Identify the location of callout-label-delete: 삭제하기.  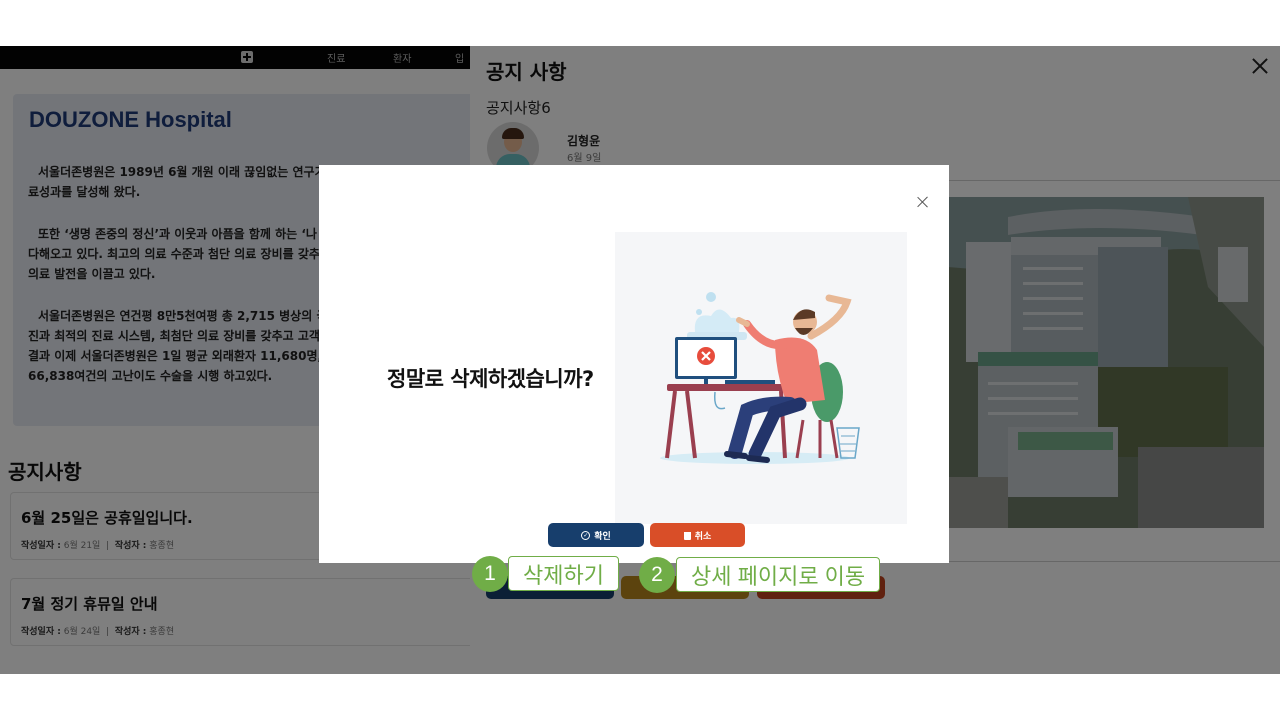
(563, 573).